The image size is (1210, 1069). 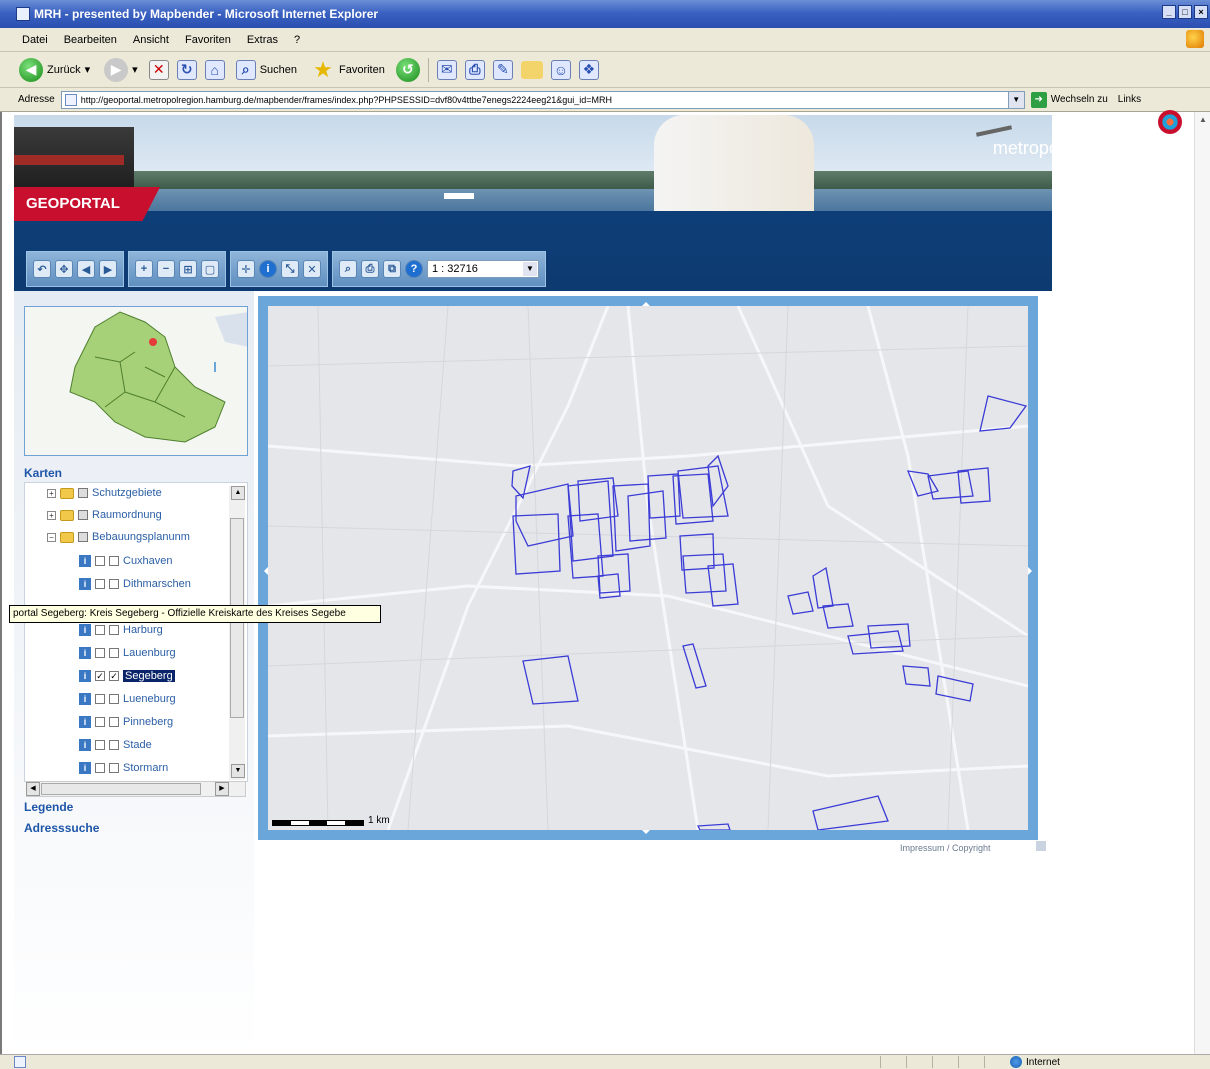 What do you see at coordinates (290, 269) in the screenshot?
I see `measure-icon: ⤡` at bounding box center [290, 269].